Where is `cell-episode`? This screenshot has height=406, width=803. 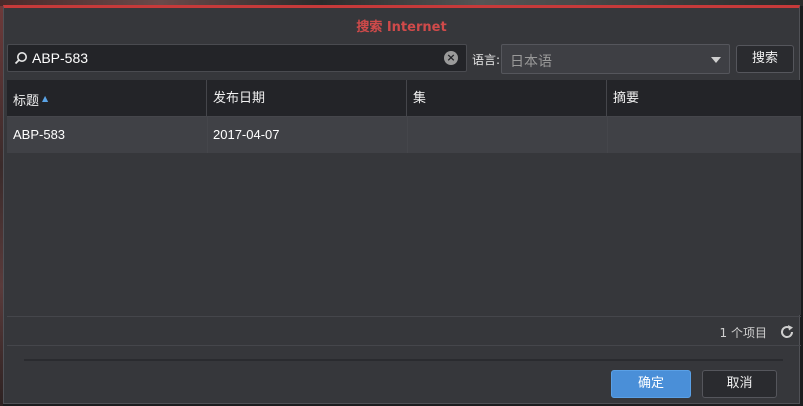
cell-episode is located at coordinates (507, 135).